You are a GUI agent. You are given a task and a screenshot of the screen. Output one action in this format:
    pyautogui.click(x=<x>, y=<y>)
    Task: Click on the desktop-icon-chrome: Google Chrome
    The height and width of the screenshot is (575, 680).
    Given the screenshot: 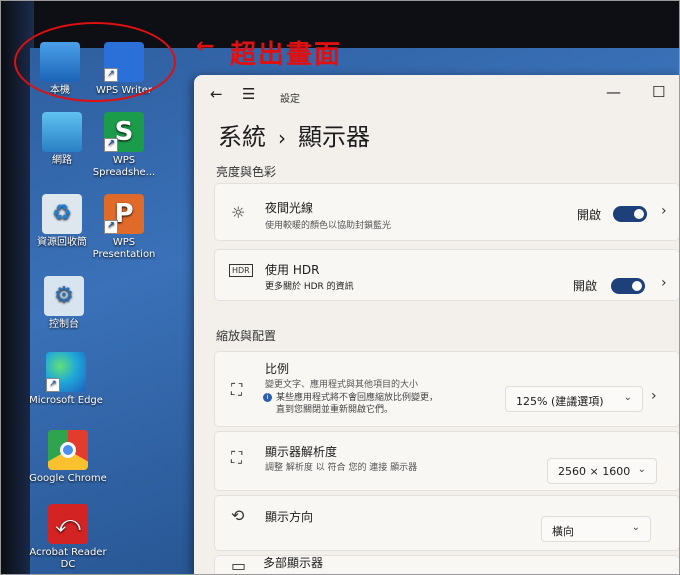 What is the action you would take?
    pyautogui.click(x=68, y=457)
    